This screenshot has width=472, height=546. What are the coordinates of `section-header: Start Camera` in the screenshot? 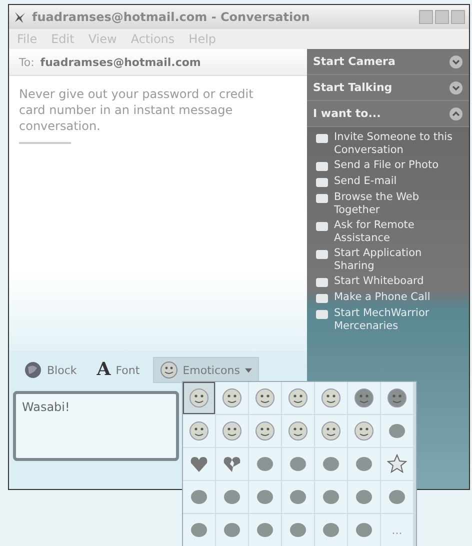 It's located at (388, 62).